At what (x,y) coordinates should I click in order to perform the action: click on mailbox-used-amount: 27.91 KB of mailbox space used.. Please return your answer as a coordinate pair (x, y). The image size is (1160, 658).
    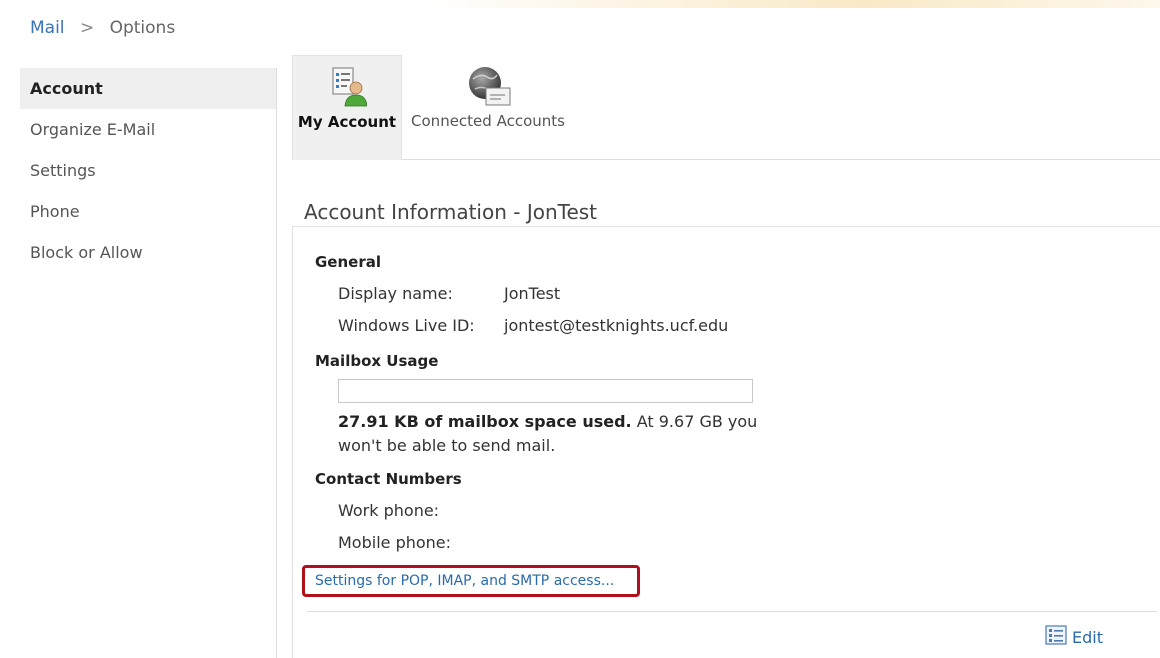
    Looking at the image, I should click on (485, 421).